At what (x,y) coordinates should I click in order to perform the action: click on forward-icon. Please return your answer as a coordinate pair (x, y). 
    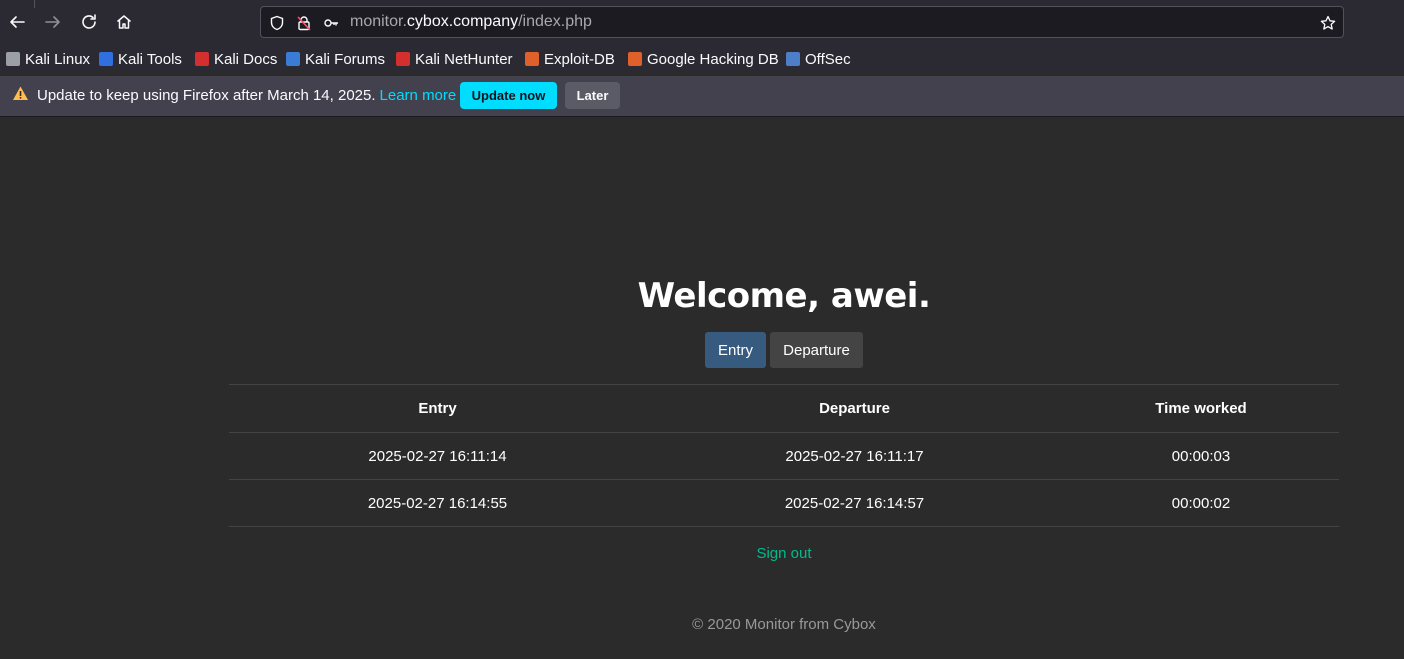
    Looking at the image, I should click on (53, 22).